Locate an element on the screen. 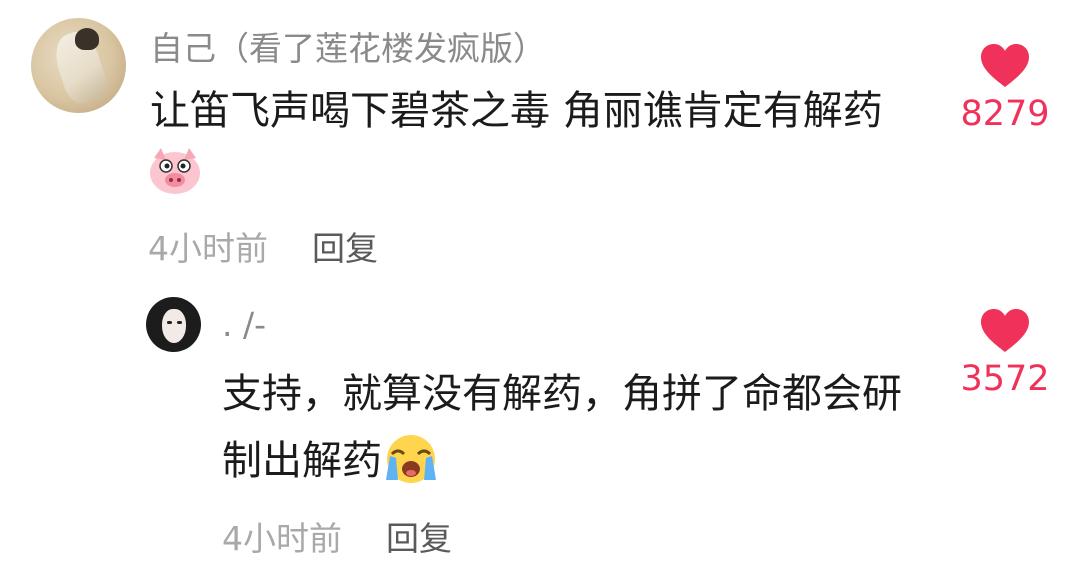 The width and height of the screenshot is (1067, 574). comment-text-line-2: 制出解药 is located at coordinates (330, 461).